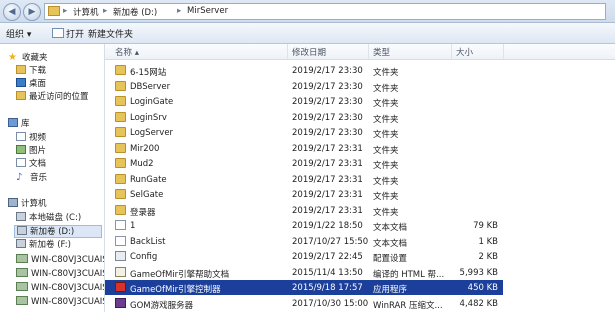 Image resolution: width=615 pixels, height=312 pixels. I want to click on libraries-label: 库, so click(25, 124).